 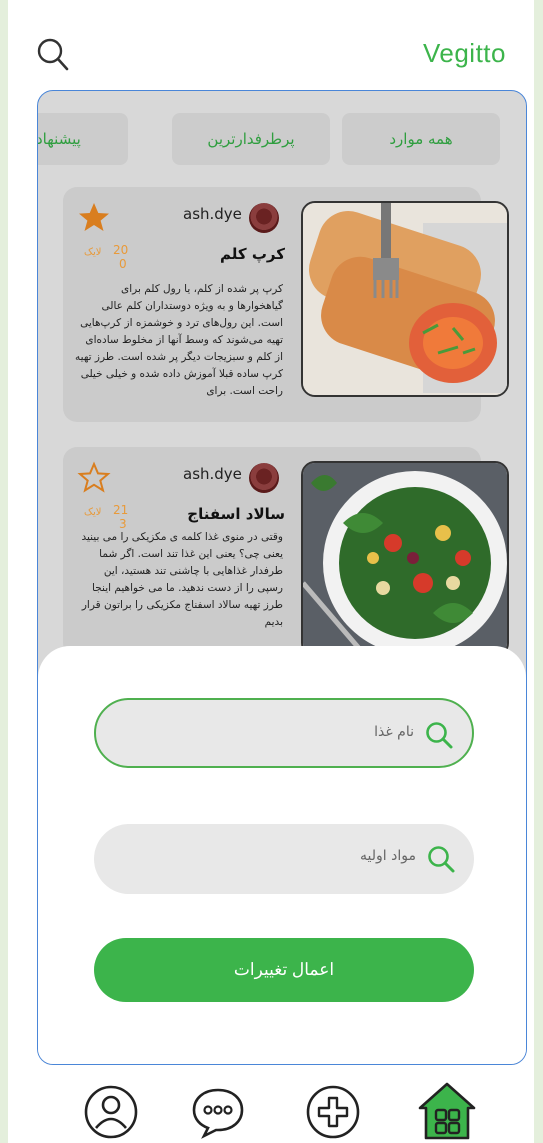 What do you see at coordinates (244, 859) in the screenshot?
I see `ingredients-input` at bounding box center [244, 859].